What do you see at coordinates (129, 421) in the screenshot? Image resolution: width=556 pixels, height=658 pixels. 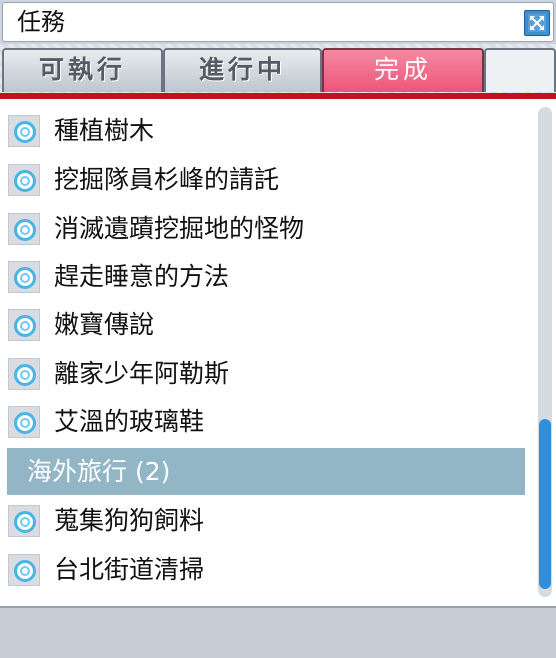 I see `quest-label: 艾溫的玻璃鞋` at bounding box center [129, 421].